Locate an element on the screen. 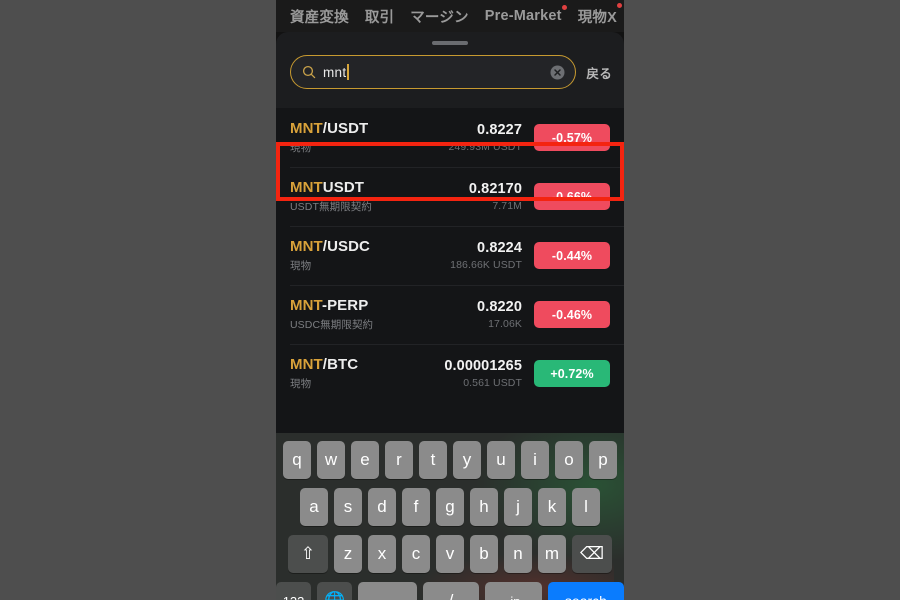 This screenshot has width=900, height=600. row-price-block: 0.82170 7.71M is located at coordinates (472, 196).